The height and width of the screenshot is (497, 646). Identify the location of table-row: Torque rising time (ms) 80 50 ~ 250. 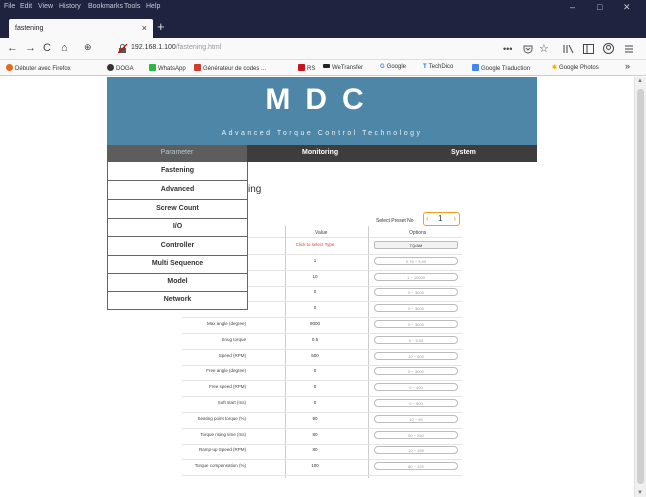
(322, 436).